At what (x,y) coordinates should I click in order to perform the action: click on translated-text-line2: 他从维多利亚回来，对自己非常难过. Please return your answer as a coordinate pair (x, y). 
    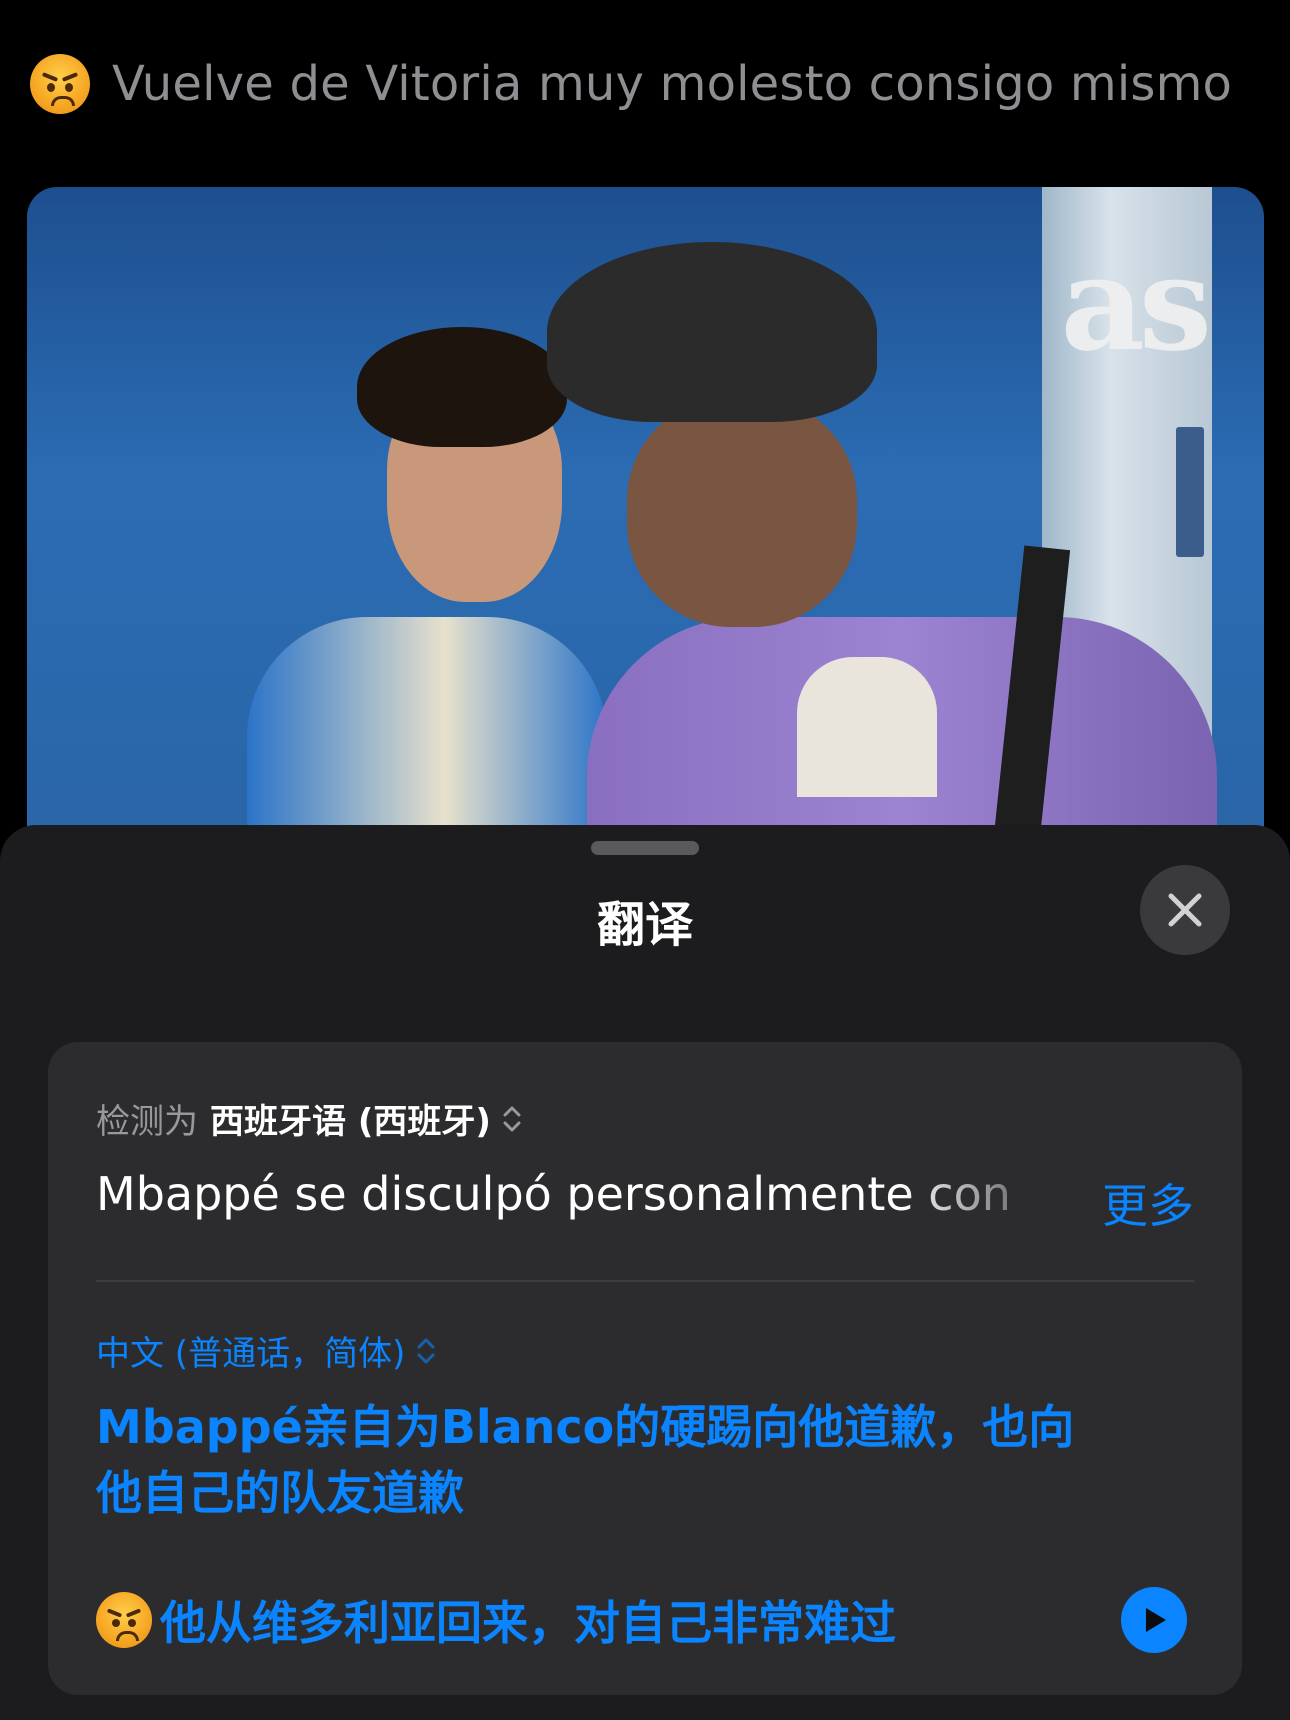
    Looking at the image, I should click on (496, 1620).